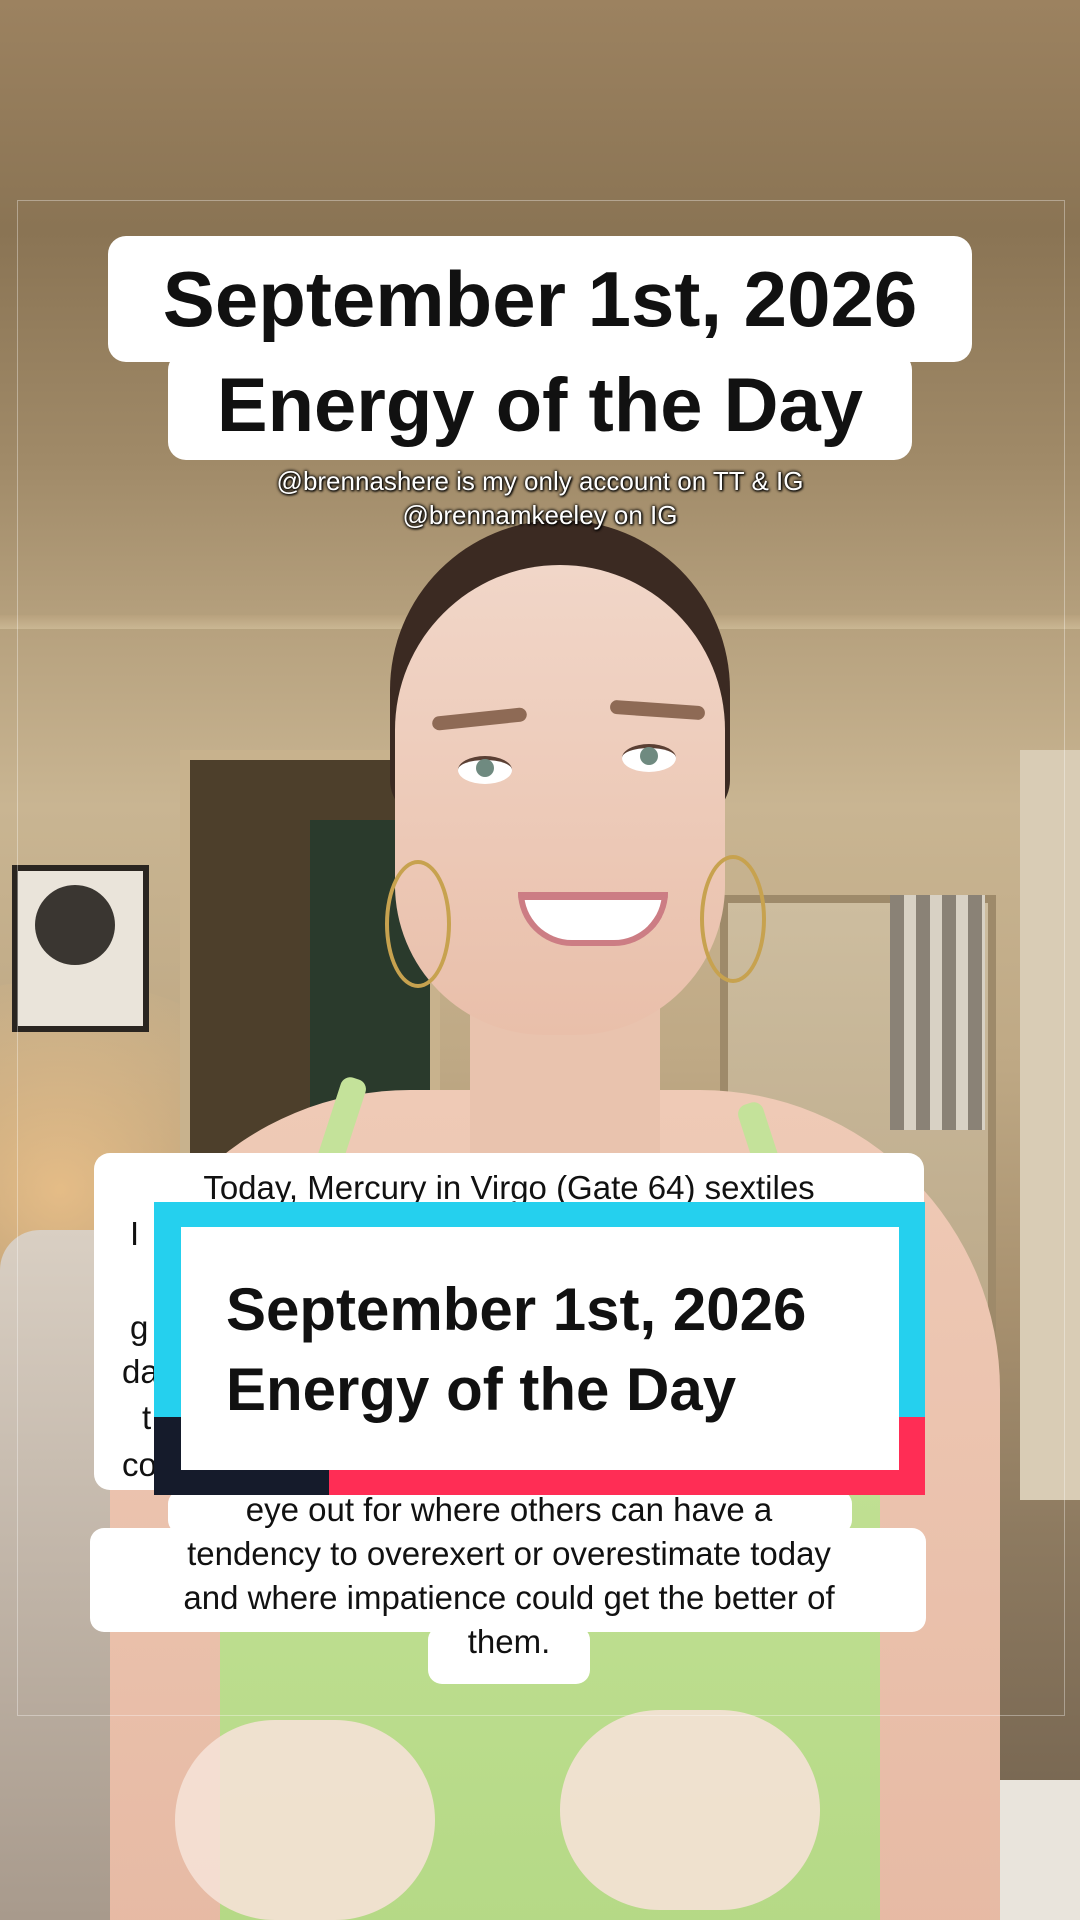  Describe the element at coordinates (540, 299) in the screenshot. I see `title-line-1: September 1st, 2026` at that location.